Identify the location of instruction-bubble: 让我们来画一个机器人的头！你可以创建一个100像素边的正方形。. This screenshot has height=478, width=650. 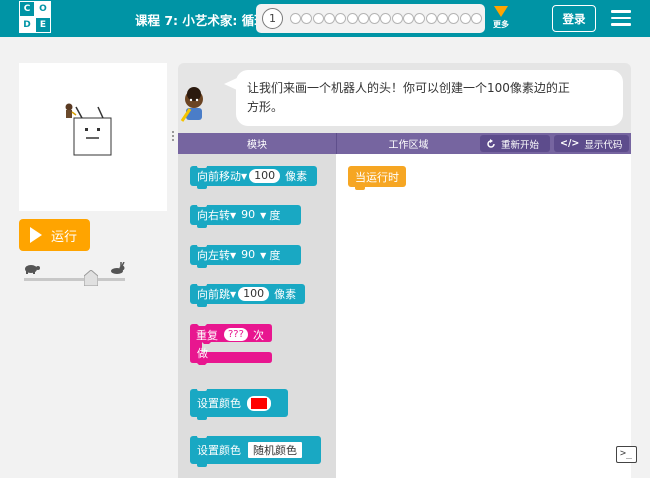
(429, 98).